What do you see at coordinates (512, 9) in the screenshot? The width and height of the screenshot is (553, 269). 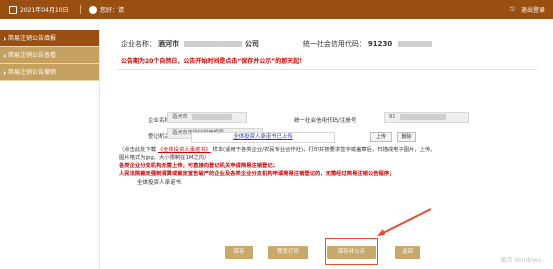 I see `logout-icon: ⎋` at bounding box center [512, 9].